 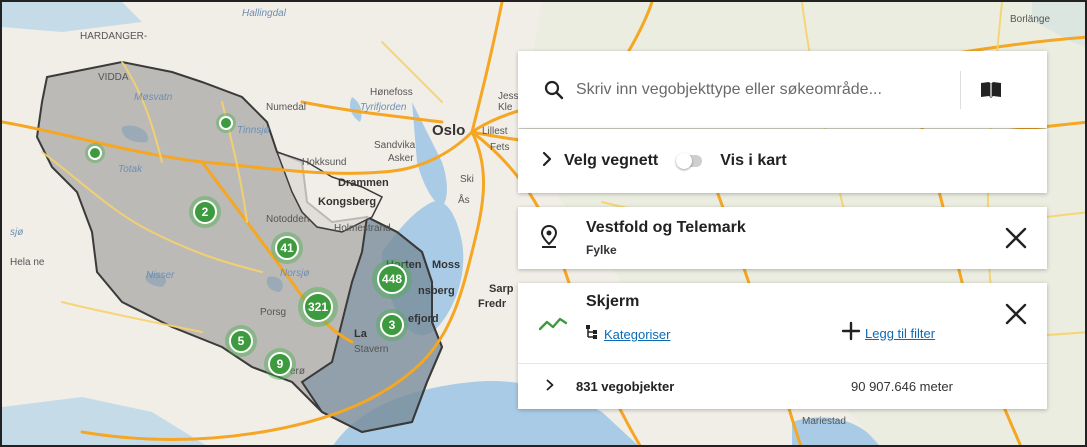 What do you see at coordinates (902, 386) in the screenshot?
I see `object-length: 90 907.646 meter` at bounding box center [902, 386].